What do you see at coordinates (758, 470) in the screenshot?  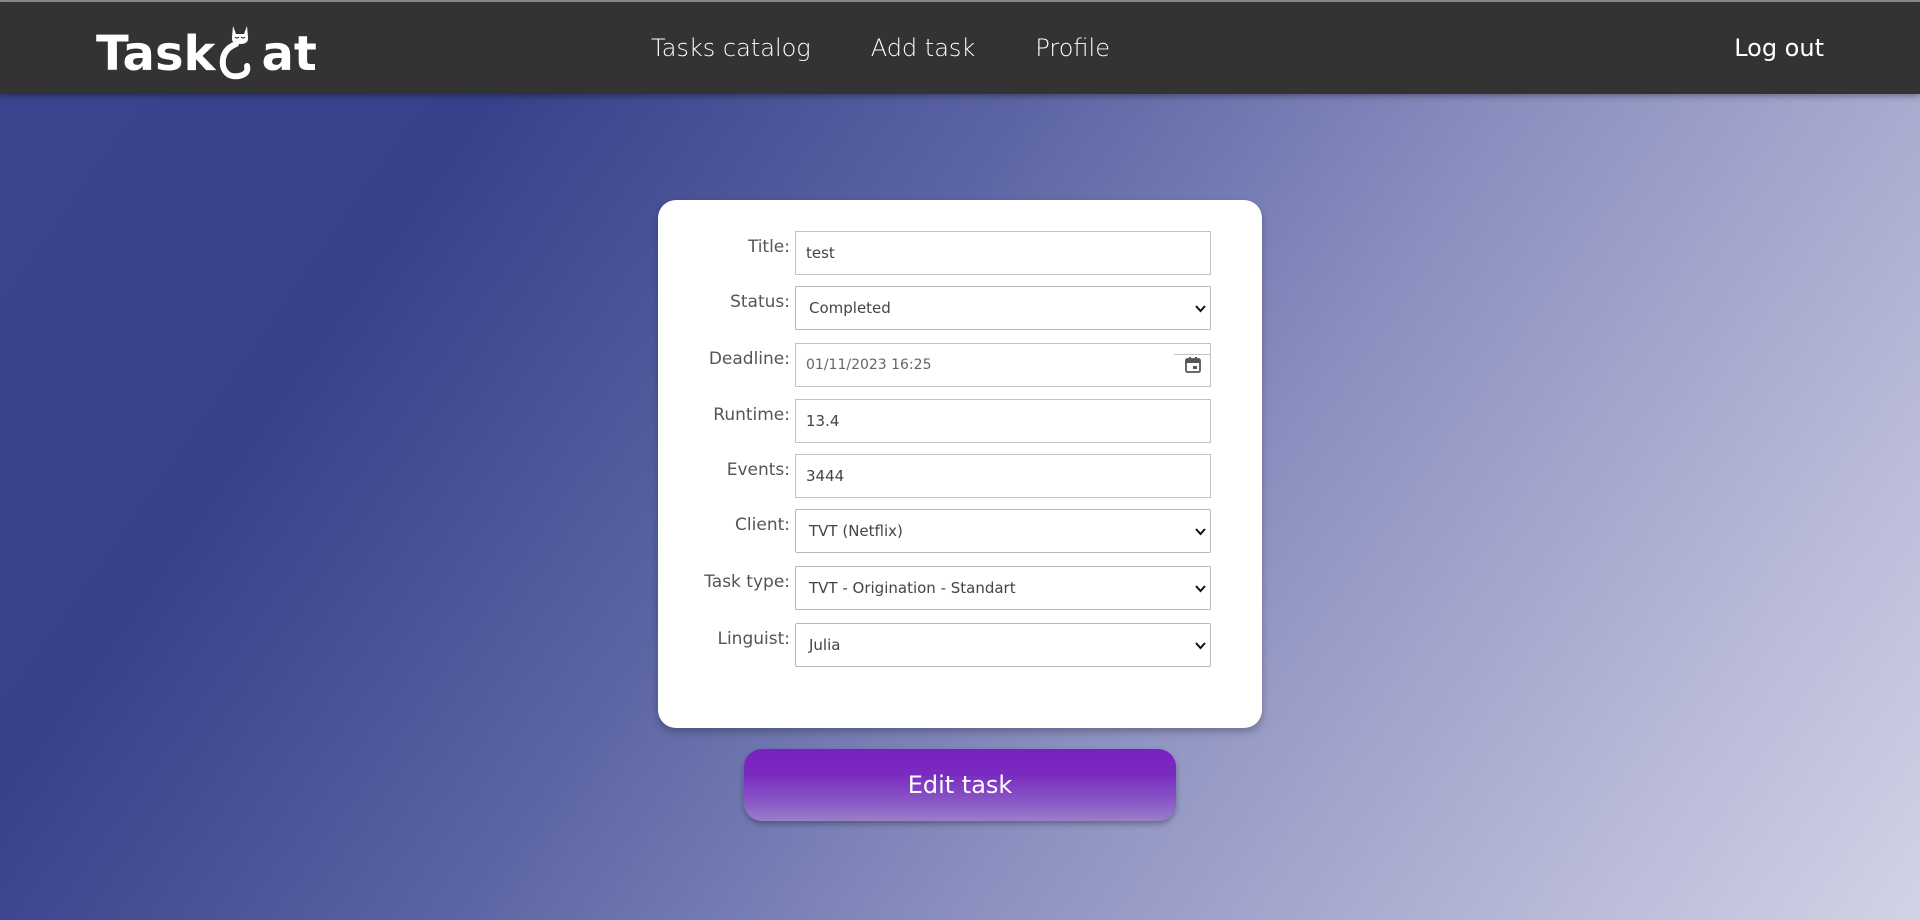 I see `events-label: Events:` at bounding box center [758, 470].